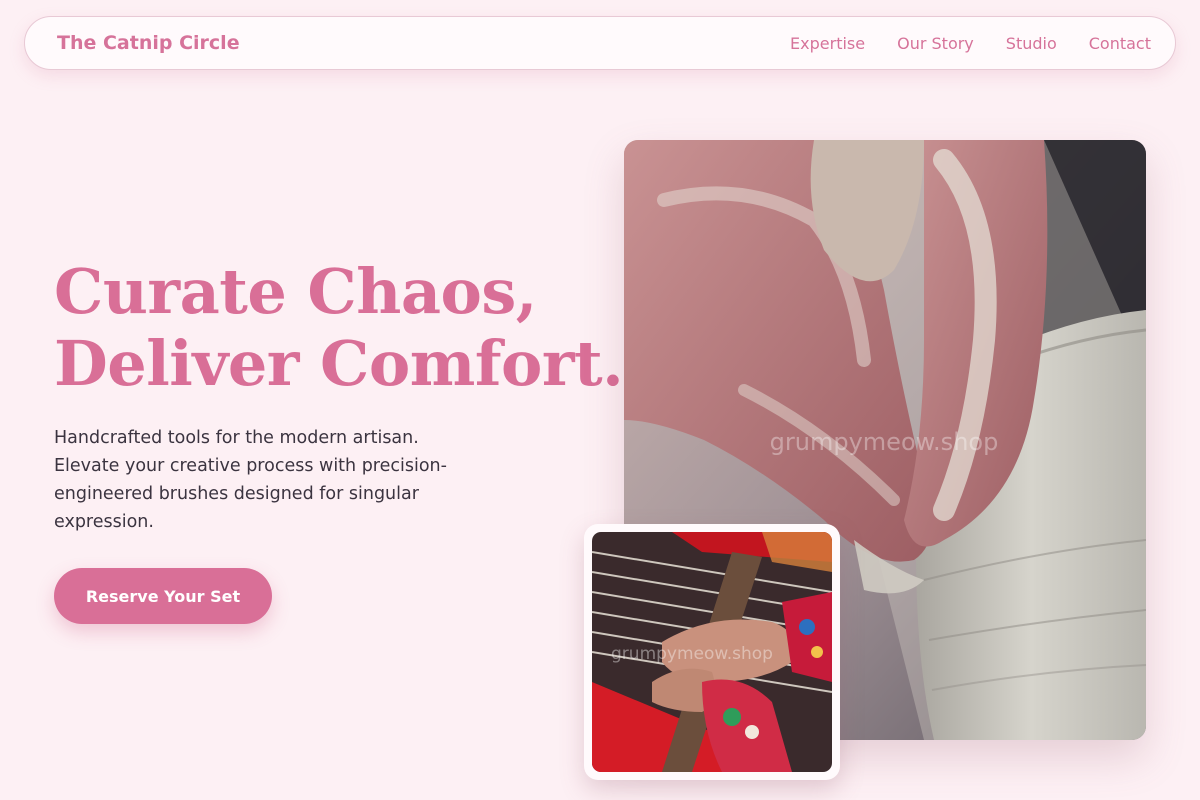 Image resolution: width=1200 pixels, height=800 pixels. I want to click on hero-title: Curate Chaos, Deliver Comfort., so click(339, 327).